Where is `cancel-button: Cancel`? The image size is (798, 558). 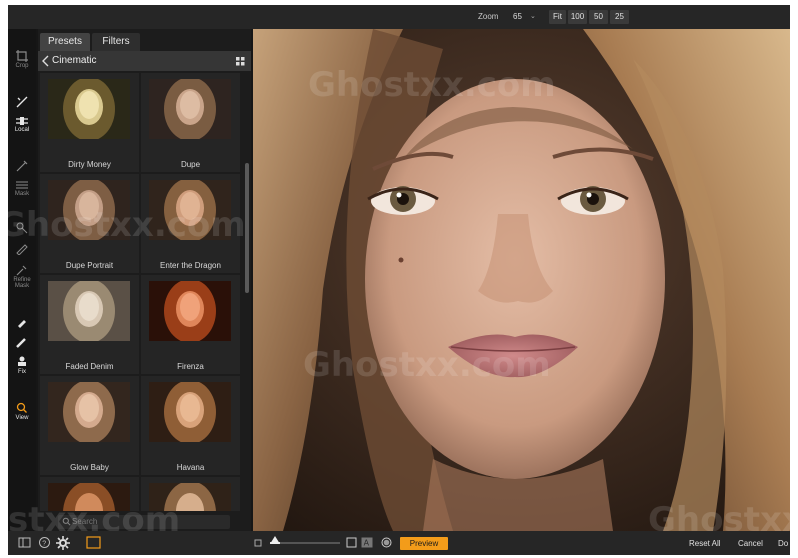
cancel-button: Cancel is located at coordinates (750, 543).